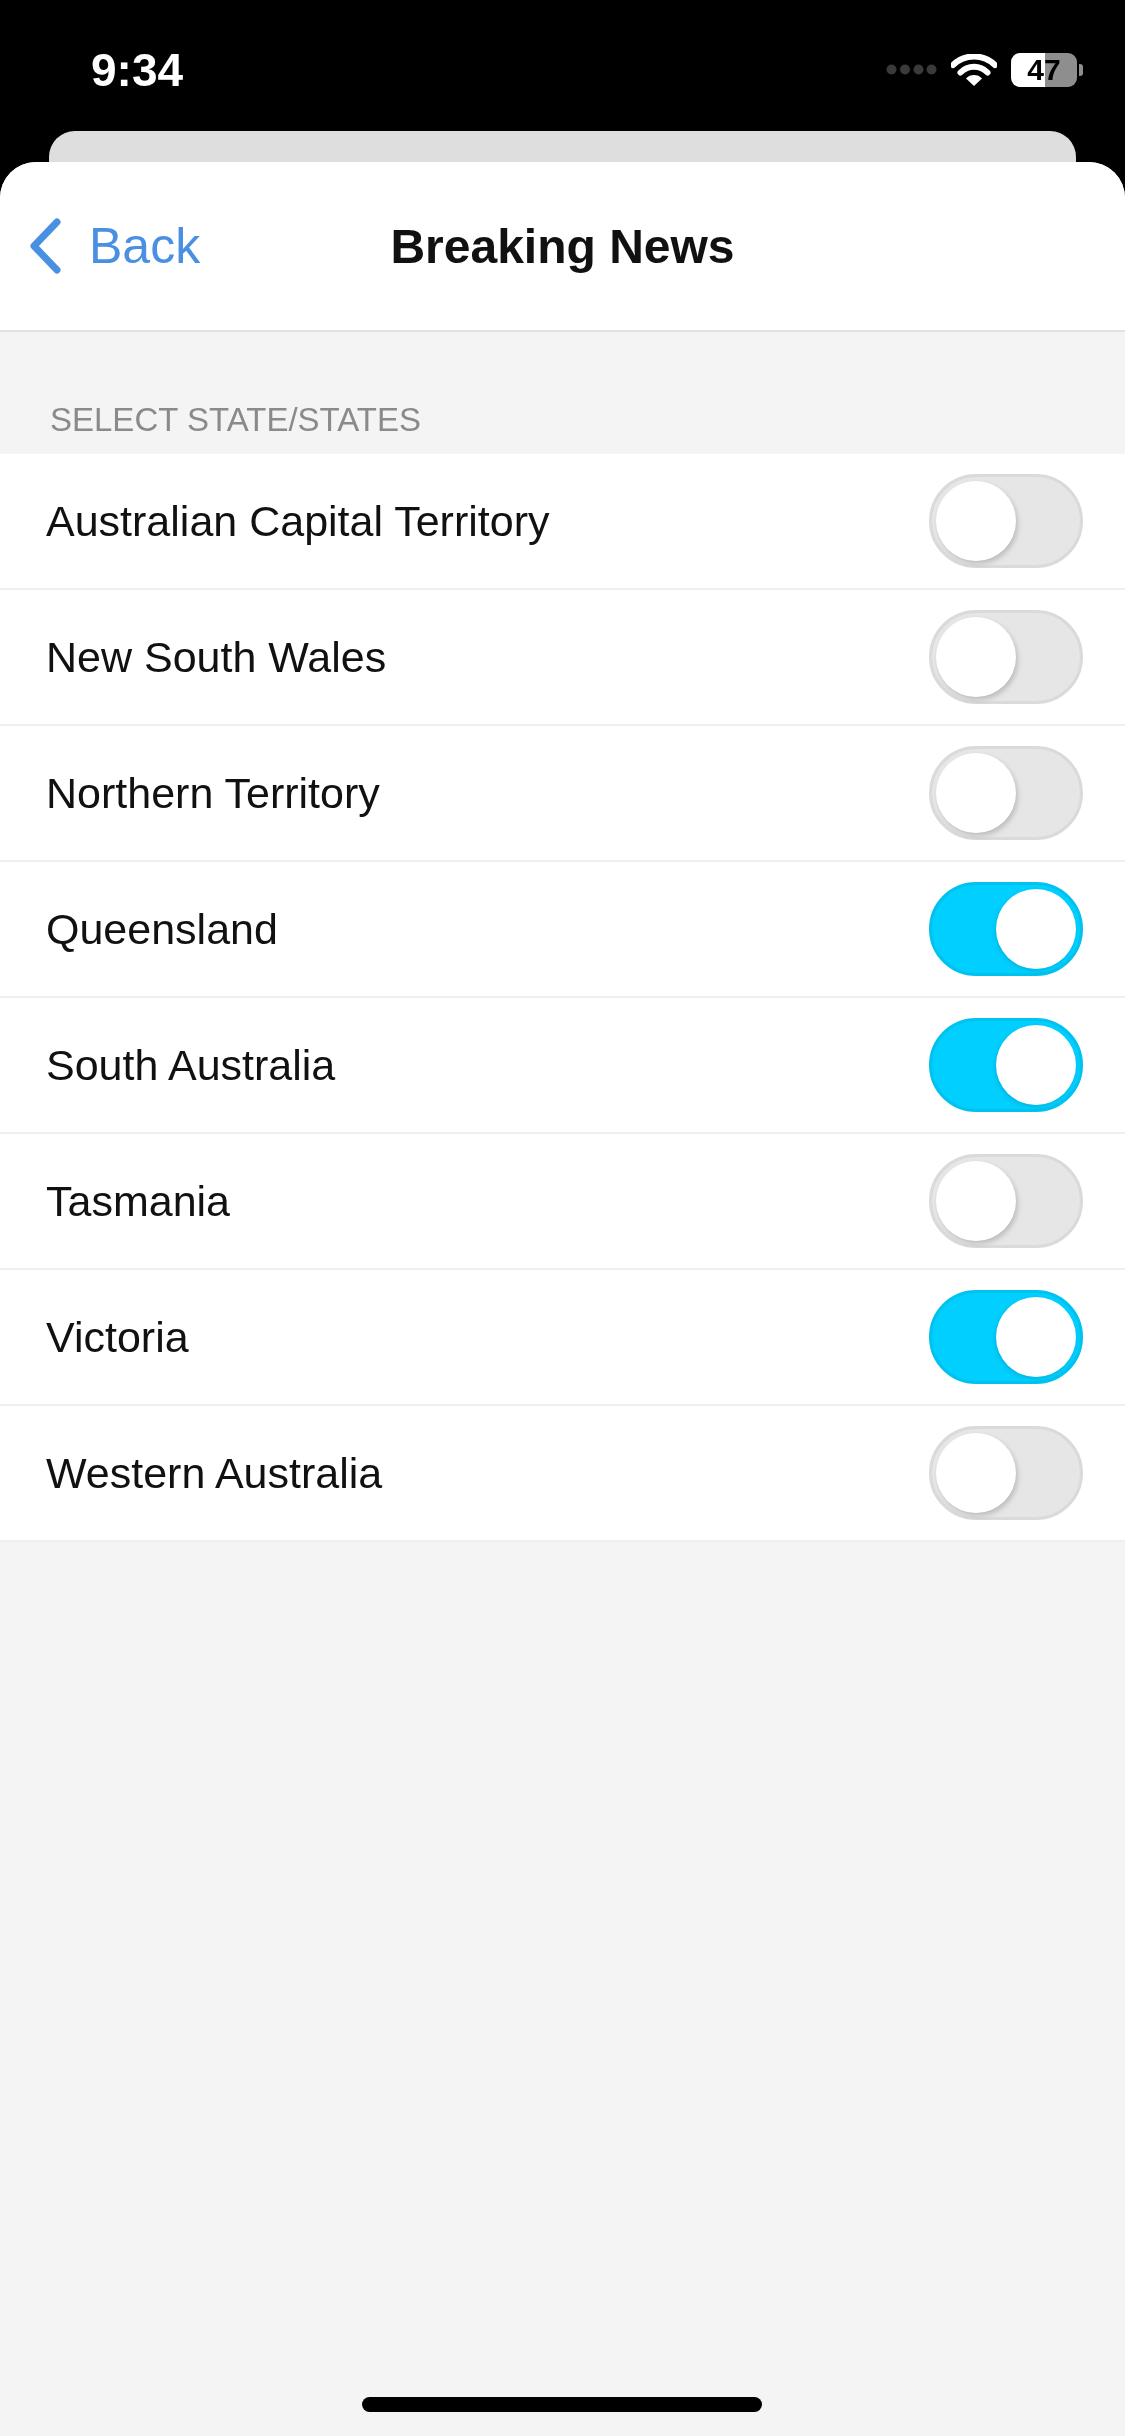 The height and width of the screenshot is (2436, 1125). I want to click on state-label: South Australia, so click(191, 1065).